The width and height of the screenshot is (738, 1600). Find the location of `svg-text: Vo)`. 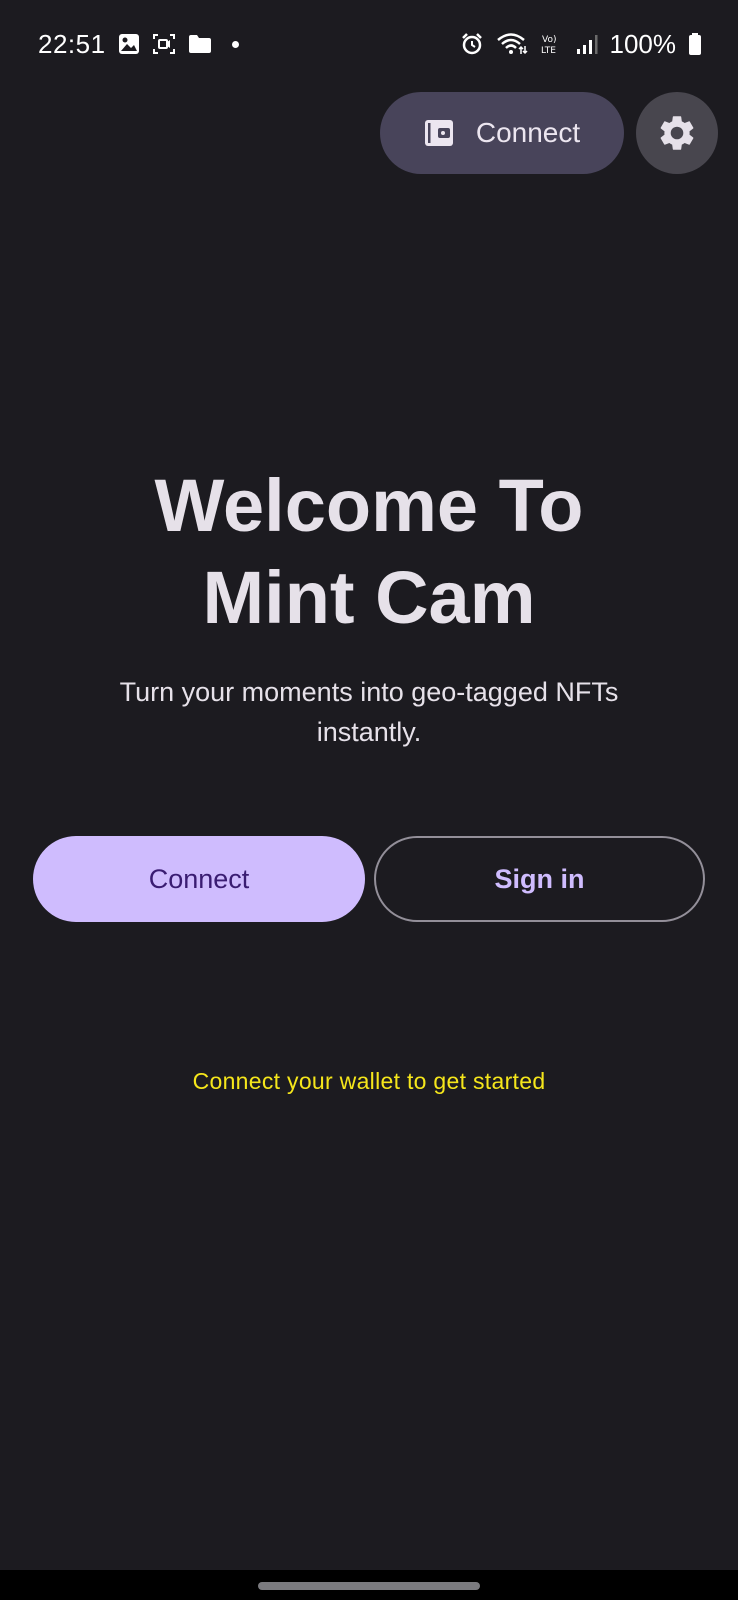

svg-text: Vo) is located at coordinates (549, 40).